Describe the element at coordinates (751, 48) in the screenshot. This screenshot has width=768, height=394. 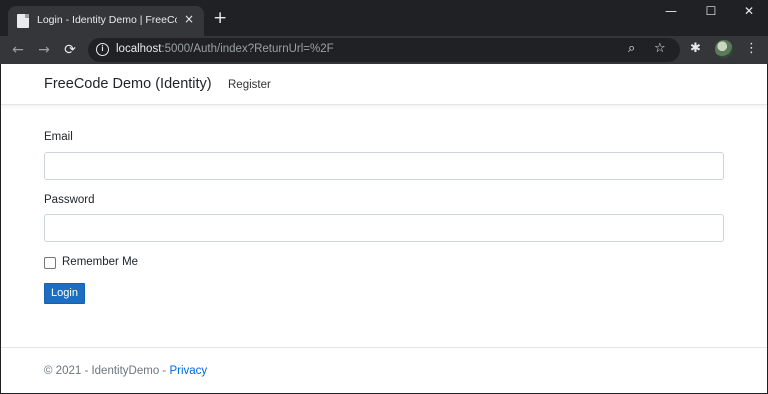
I see `browser-menu-icon: ⋮` at that location.